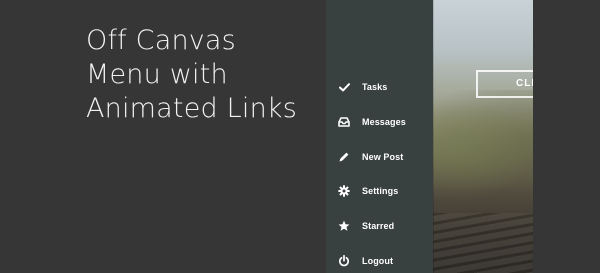 This screenshot has width=600, height=273. I want to click on power-icon, so click(344, 261).